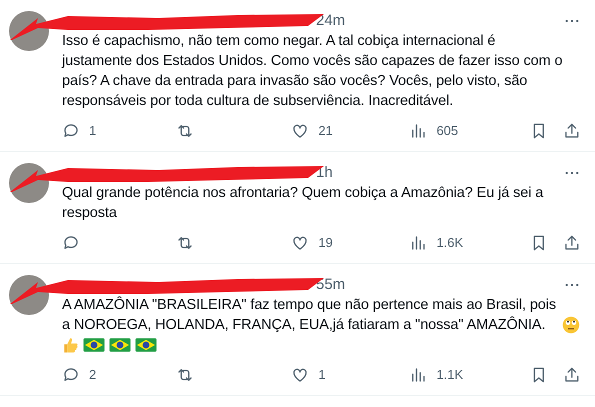  What do you see at coordinates (325, 243) in the screenshot?
I see `like-count: 19` at bounding box center [325, 243].